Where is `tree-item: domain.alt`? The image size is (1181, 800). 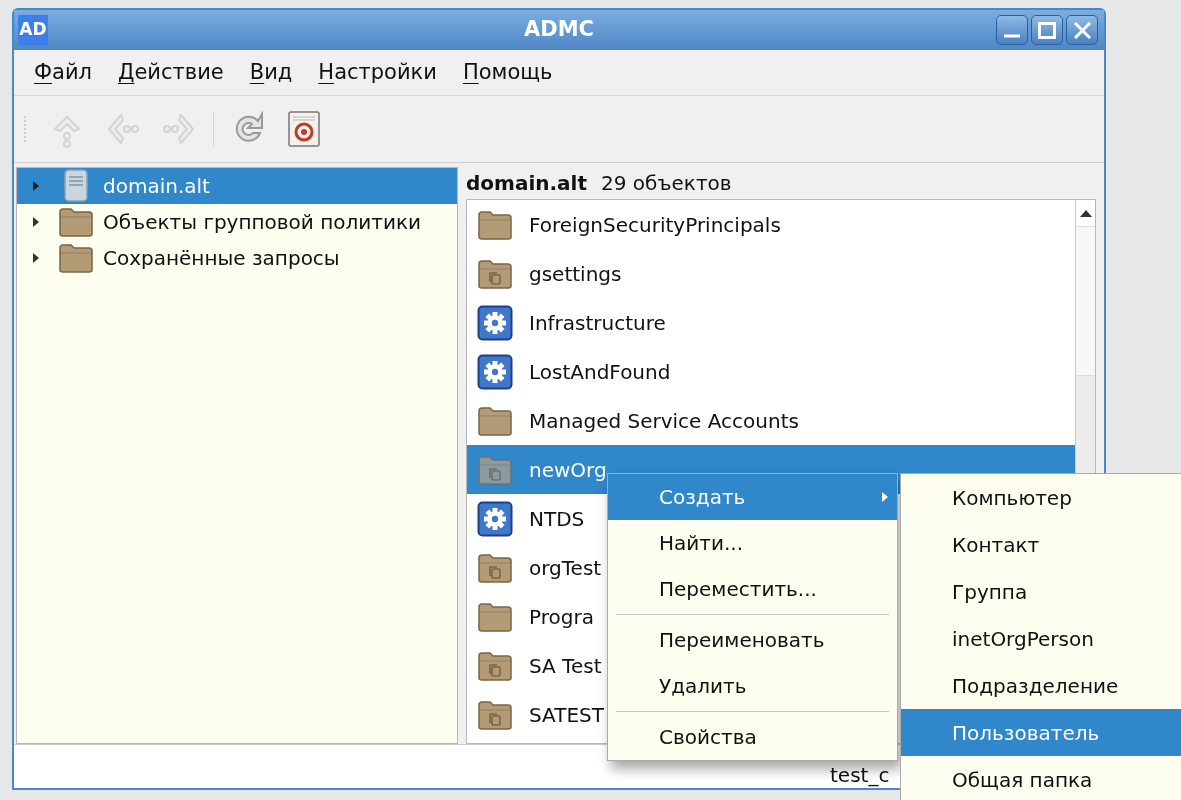 tree-item: domain.alt is located at coordinates (237, 186).